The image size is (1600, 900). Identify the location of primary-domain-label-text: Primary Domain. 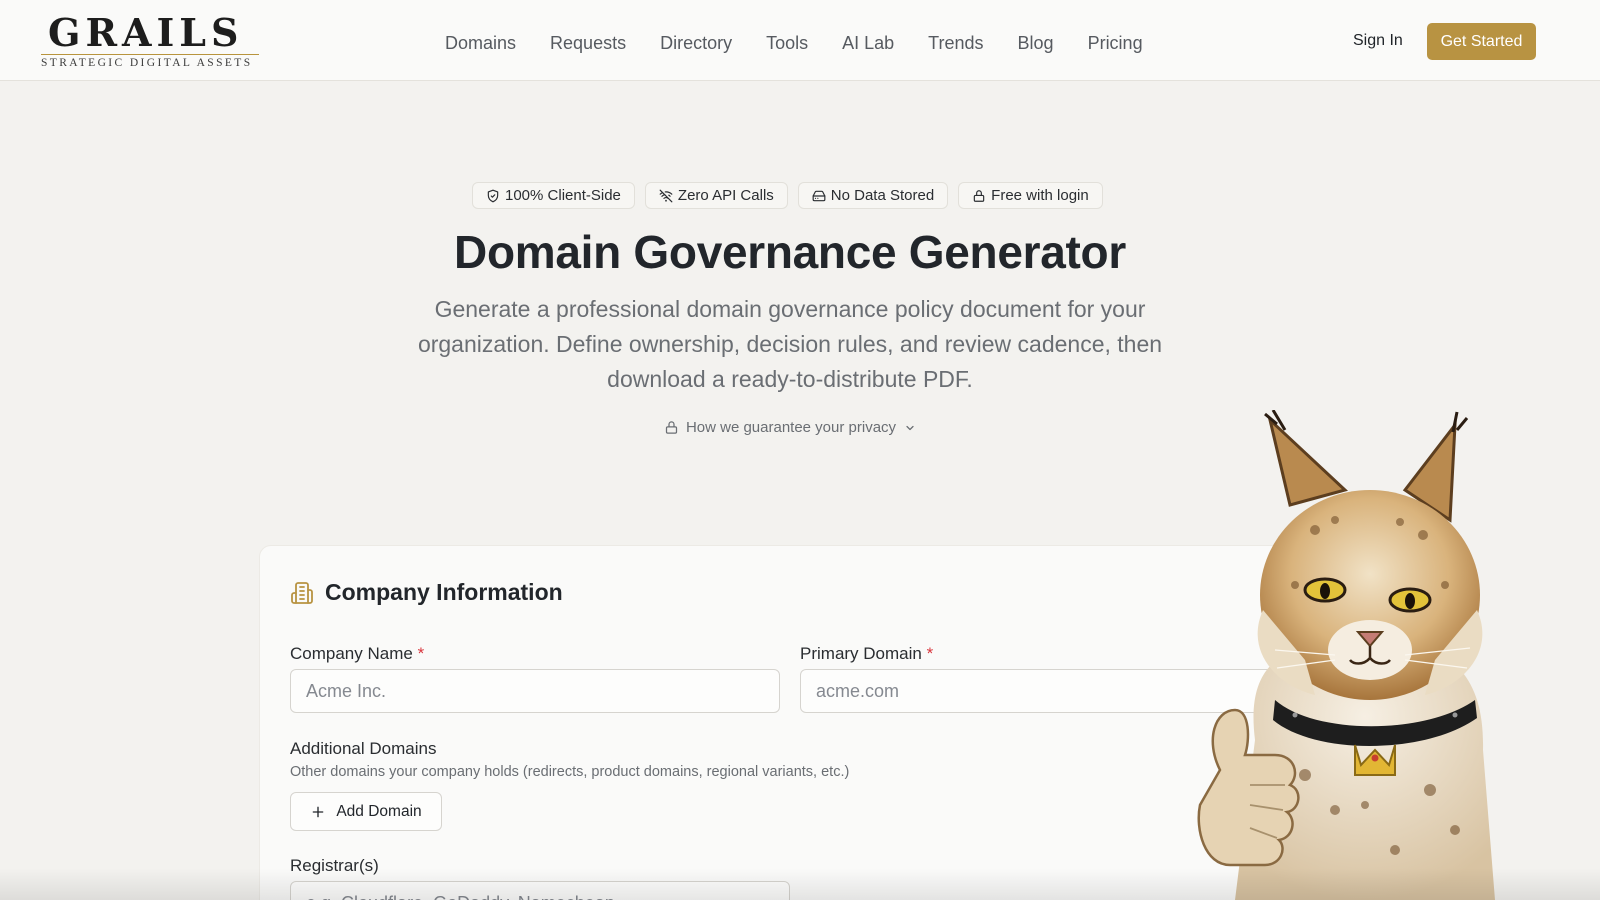
(861, 653).